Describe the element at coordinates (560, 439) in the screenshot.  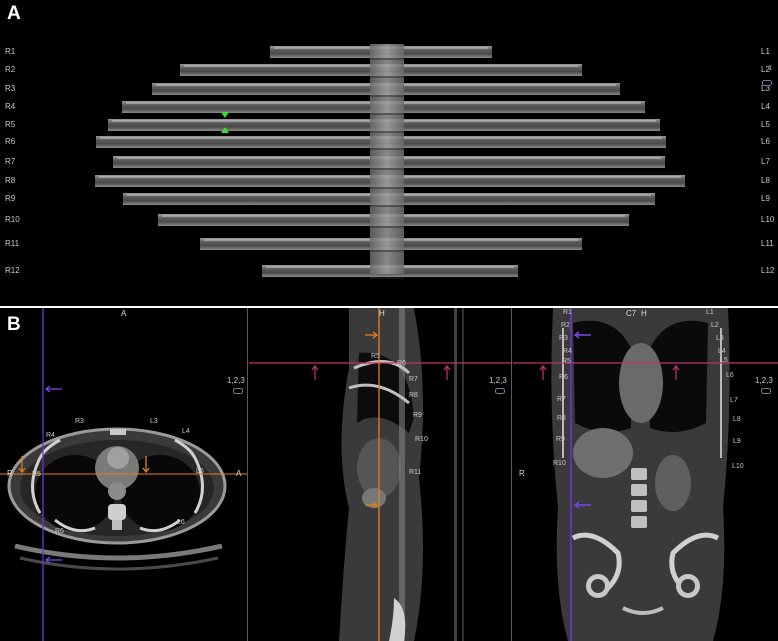
I see `coronal-rib-label-right: R9` at that location.